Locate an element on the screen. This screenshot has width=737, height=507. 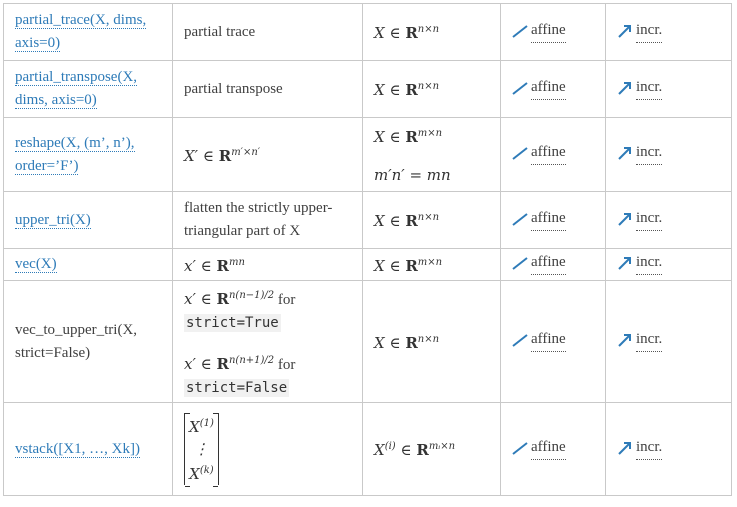
stack-bottom-superscript: (k) is located at coordinates (206, 470).